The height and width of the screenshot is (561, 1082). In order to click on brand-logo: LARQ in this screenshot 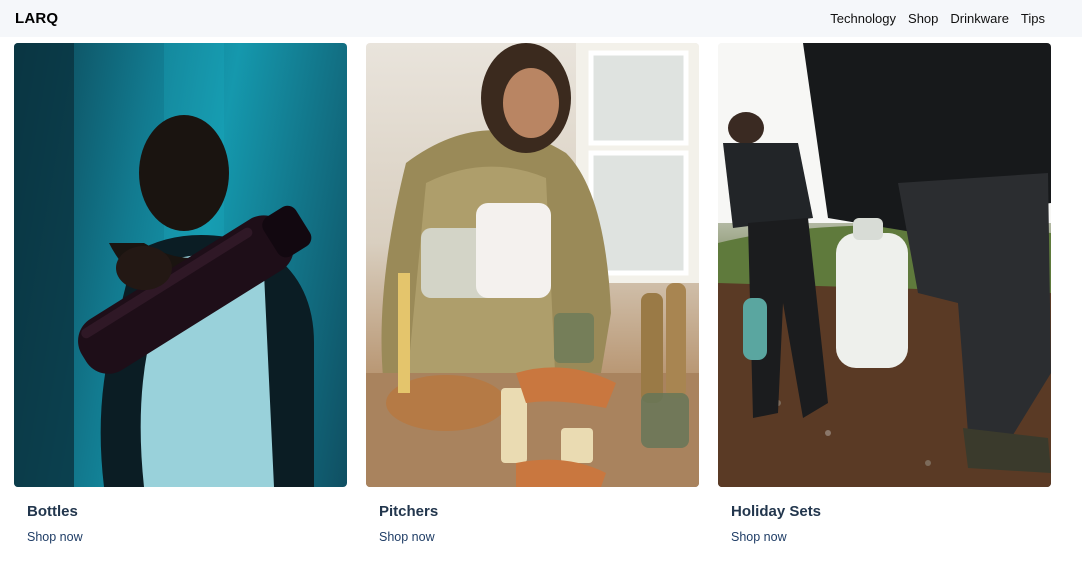, I will do `click(36, 18)`.